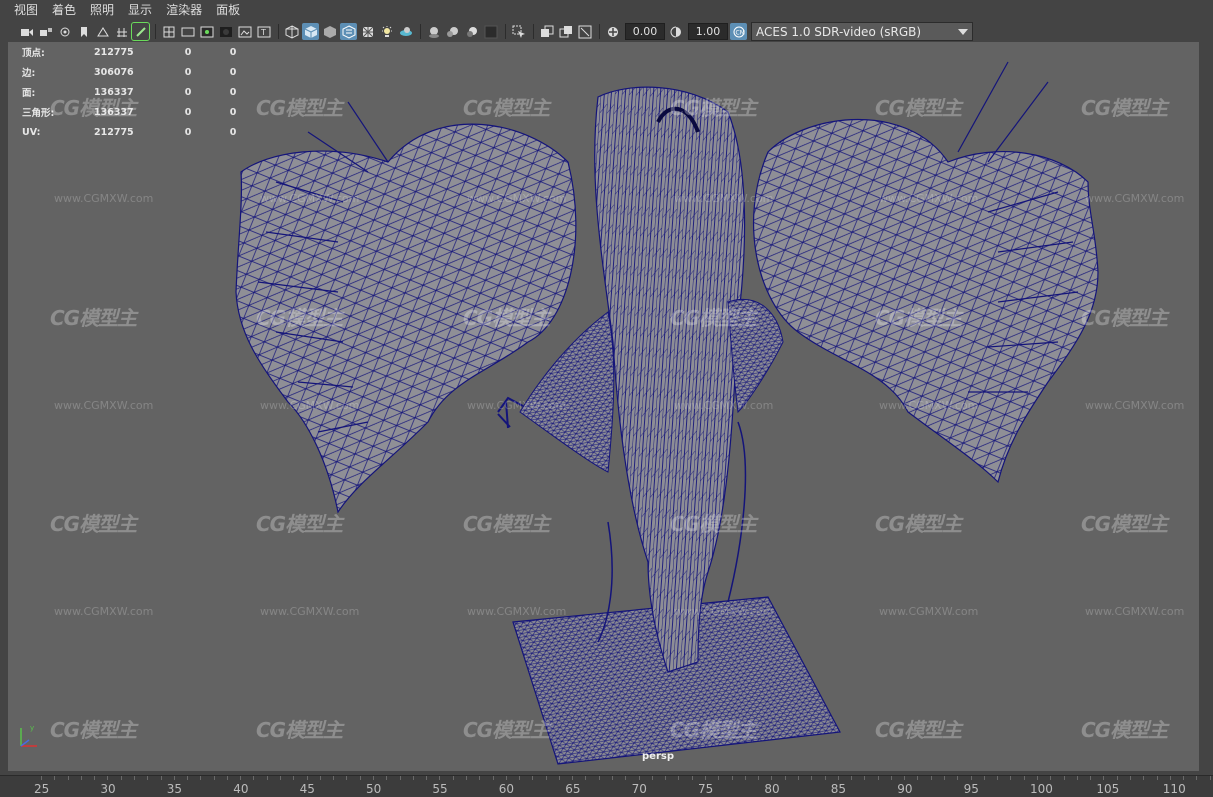 This screenshot has height=797, width=1213. Describe the element at coordinates (405, 31) in the screenshot. I see `ambient-occlusion-icon` at that location.